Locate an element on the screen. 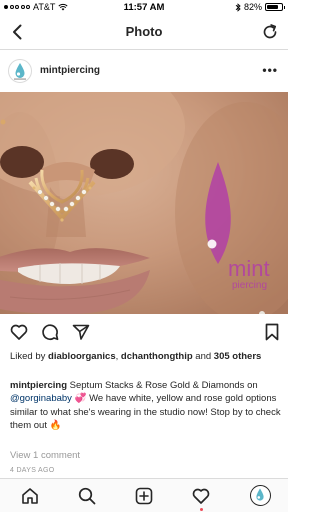 The width and height of the screenshot is (320, 512). avatar is located at coordinates (20, 71).